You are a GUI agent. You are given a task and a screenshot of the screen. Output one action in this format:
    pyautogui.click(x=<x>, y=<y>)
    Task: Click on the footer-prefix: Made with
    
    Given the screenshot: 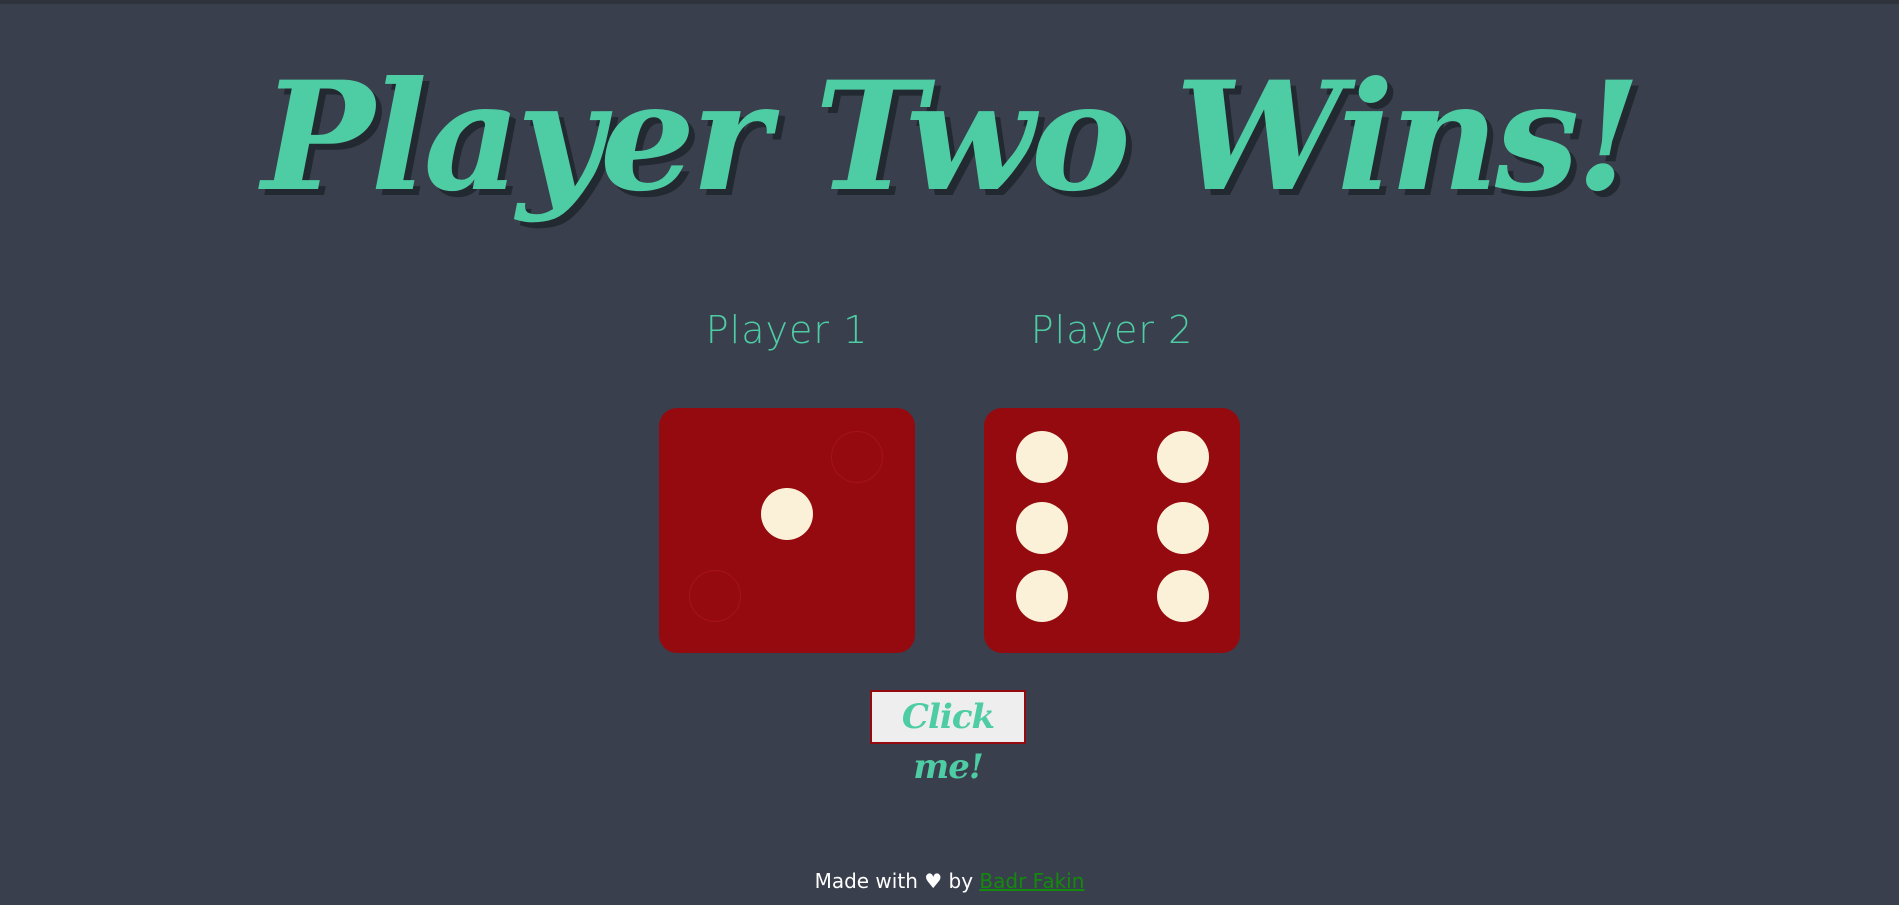 What is the action you would take?
    pyautogui.click(x=866, y=881)
    